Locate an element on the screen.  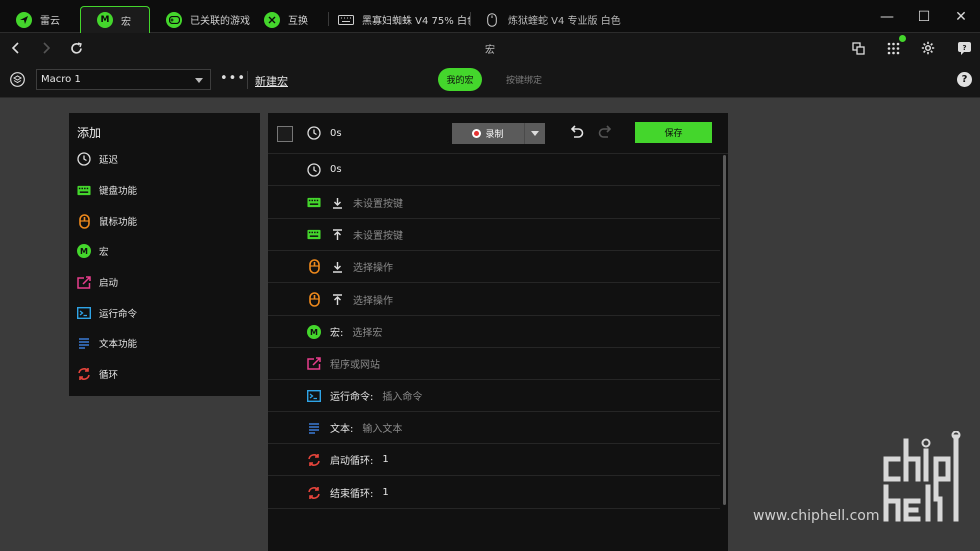
macro-row-run-command: 运行命令: 插入命令 is located at coordinates (494, 396).